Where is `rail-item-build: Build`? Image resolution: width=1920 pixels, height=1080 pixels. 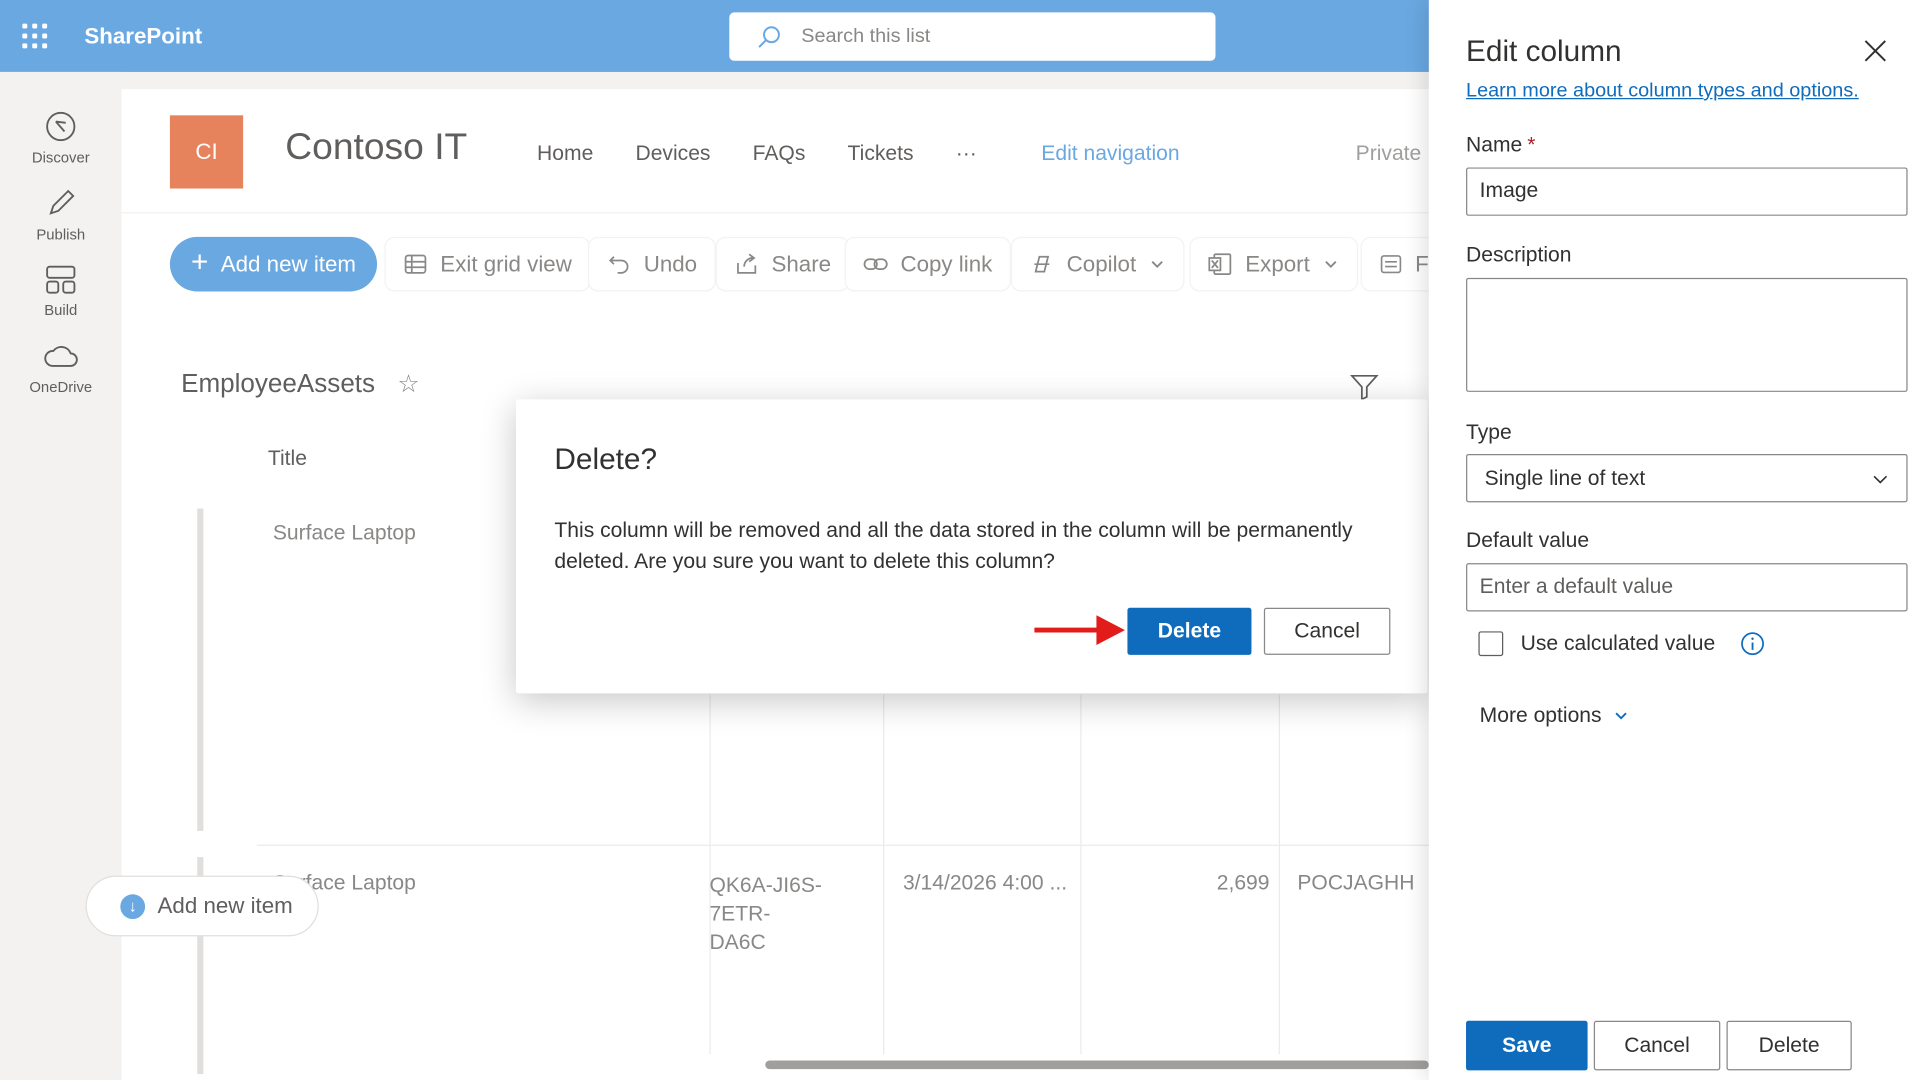 rail-item-build: Build is located at coordinates (61, 290).